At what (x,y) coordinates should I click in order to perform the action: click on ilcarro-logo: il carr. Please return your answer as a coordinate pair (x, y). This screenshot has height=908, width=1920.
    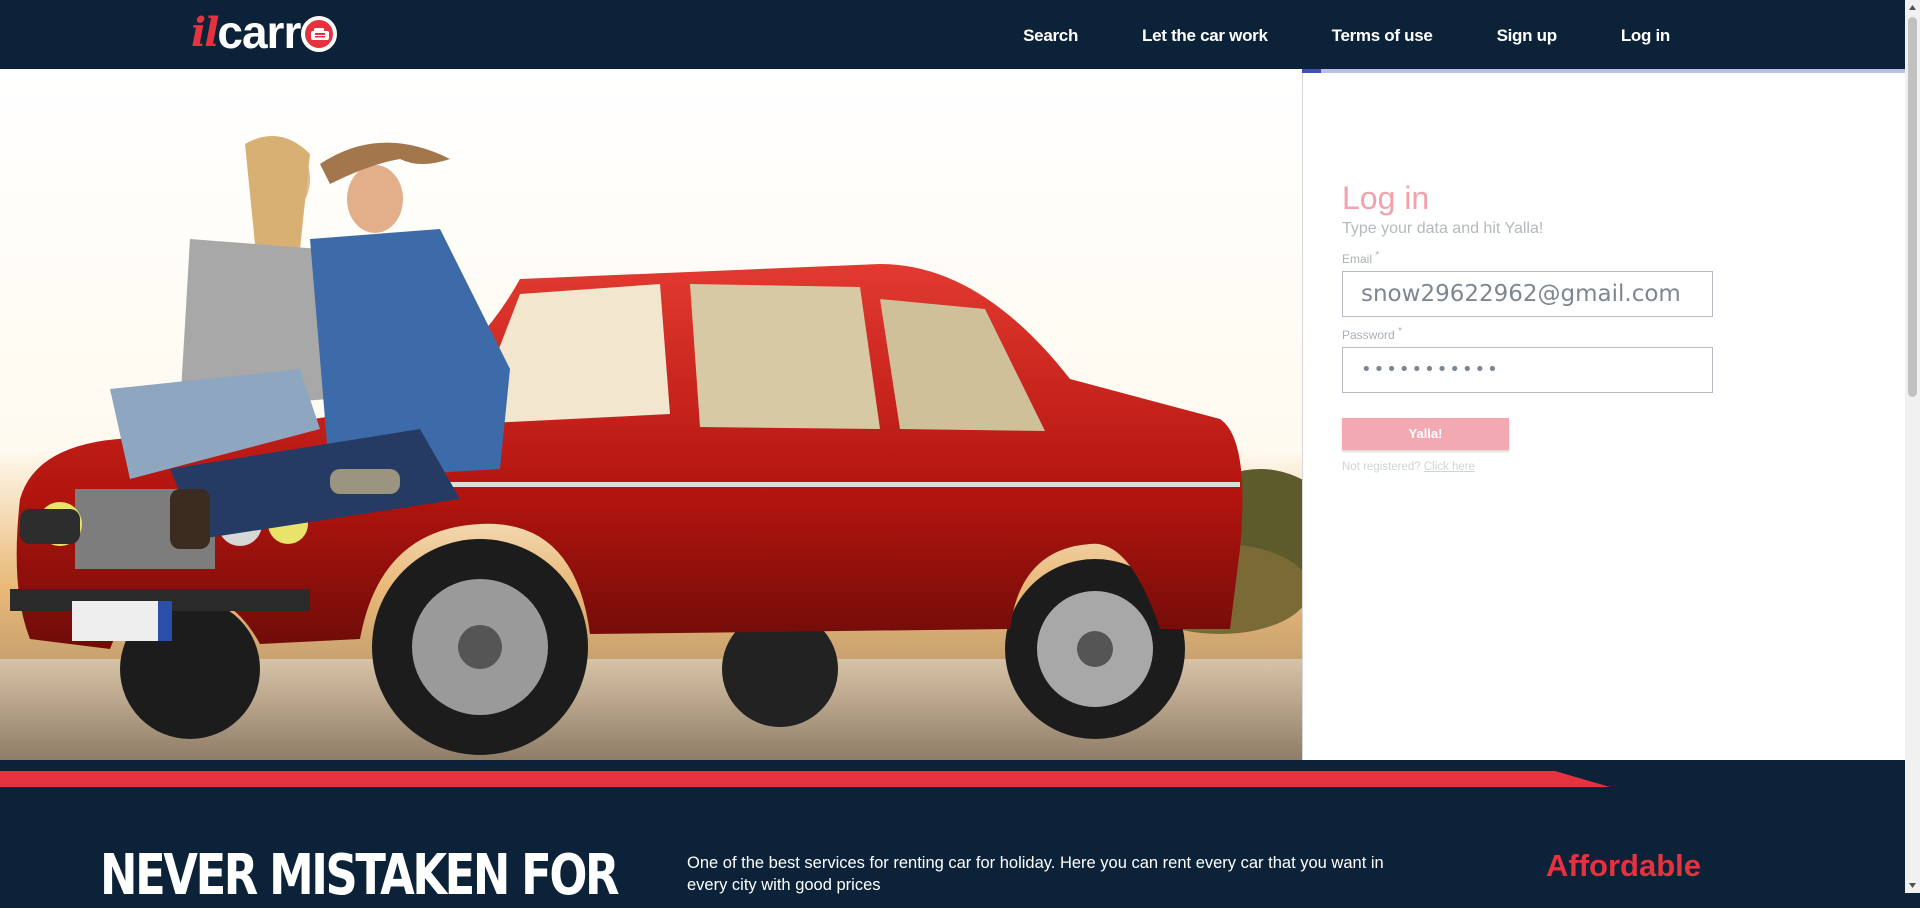
    Looking at the image, I should click on (264, 32).